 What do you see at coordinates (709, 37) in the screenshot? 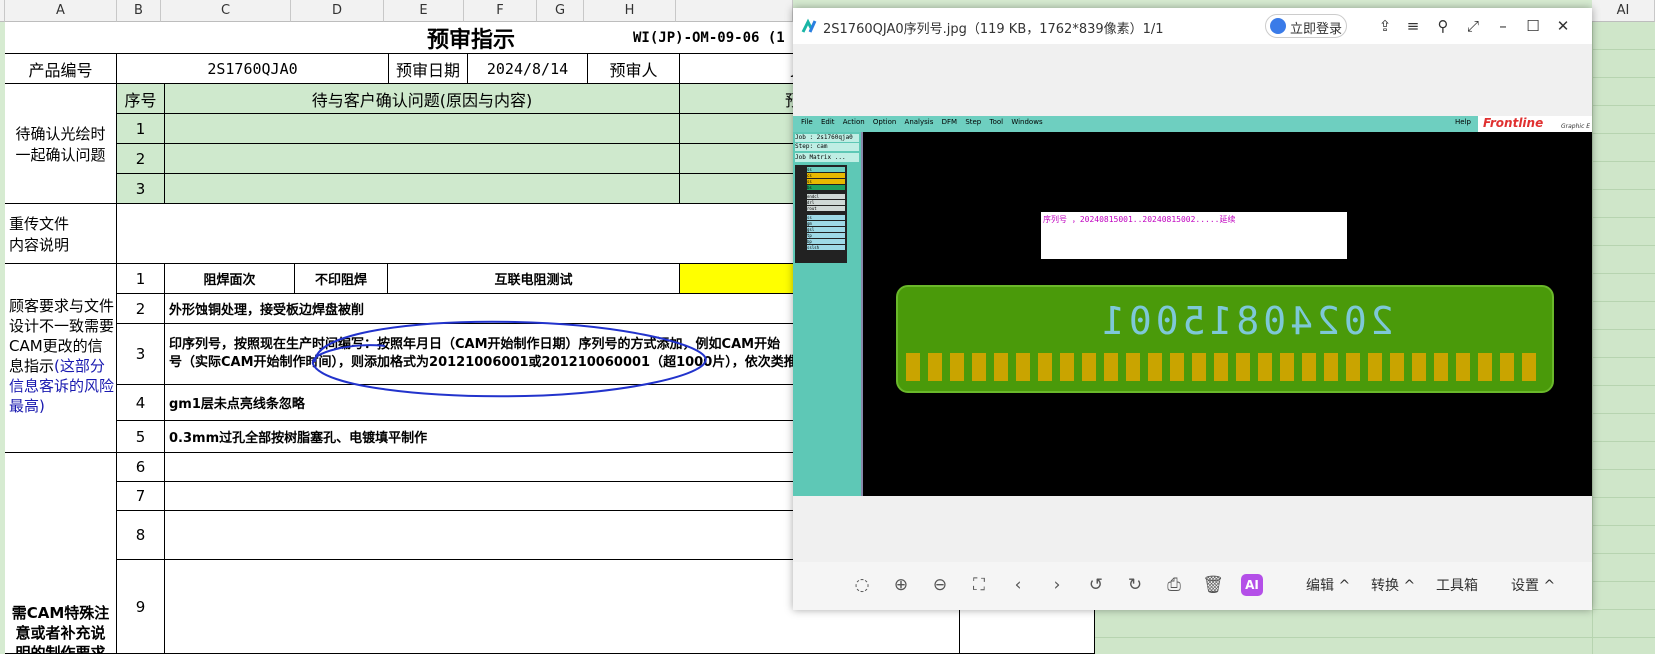
I see `doc-number: WI(JP)-OM-09-06 (1` at bounding box center [709, 37].